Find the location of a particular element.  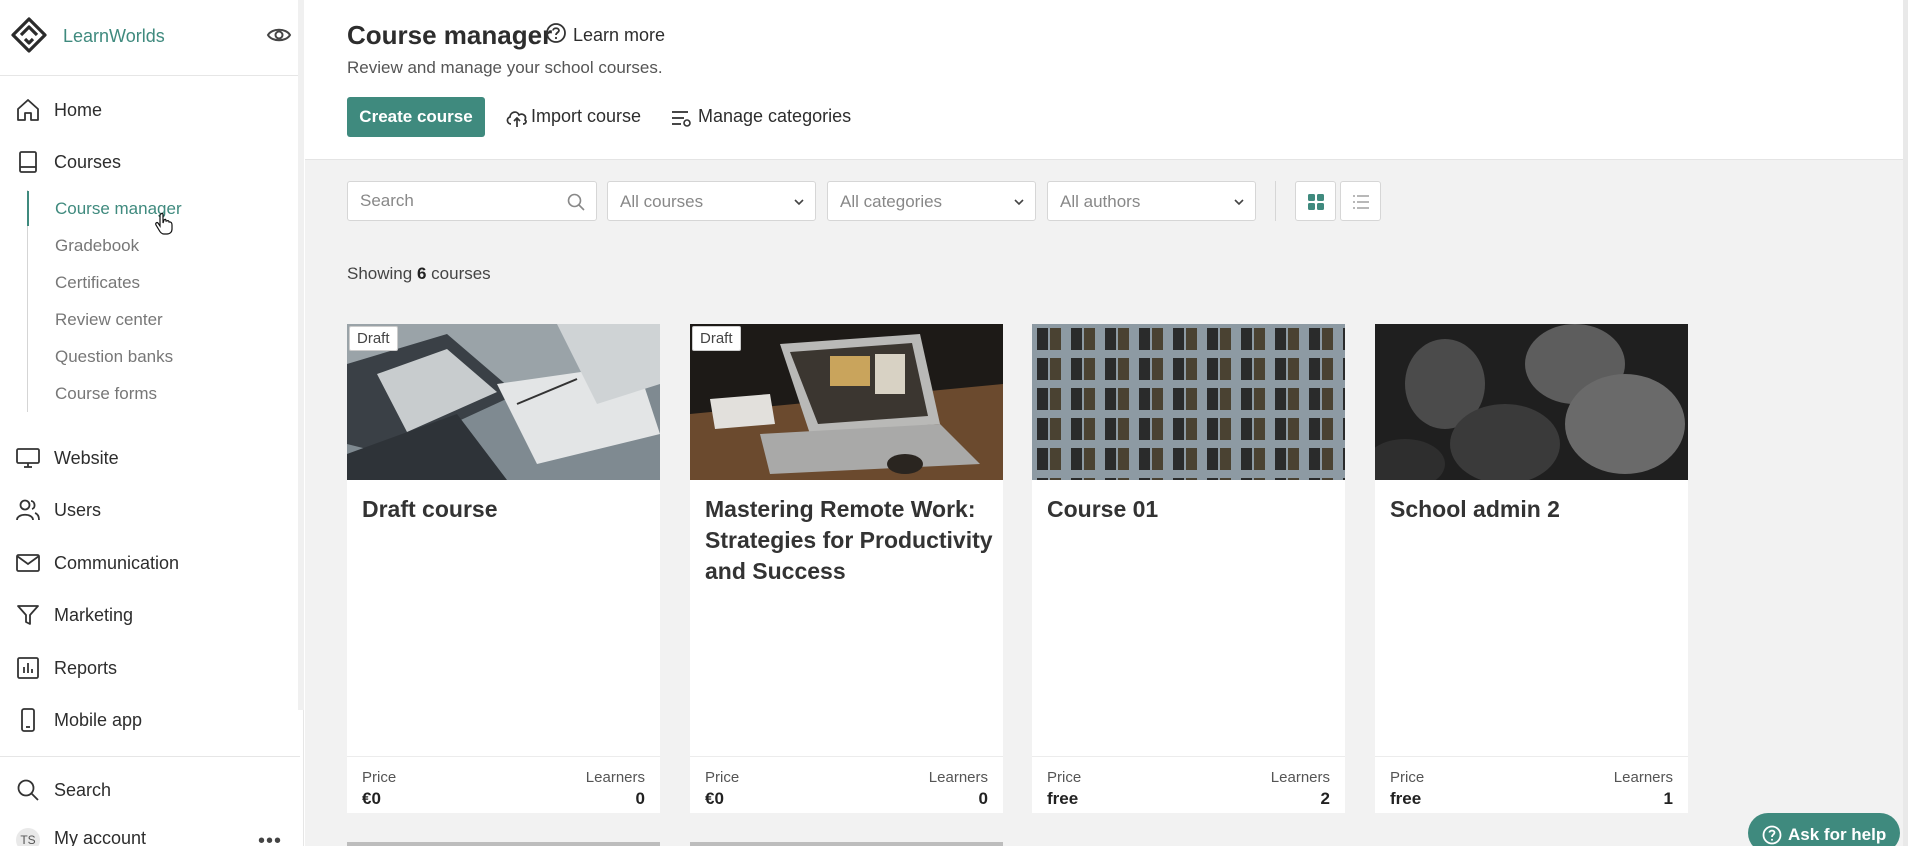

course-card: Draft Draft course Price €0 Learners 0 is located at coordinates (503, 568).